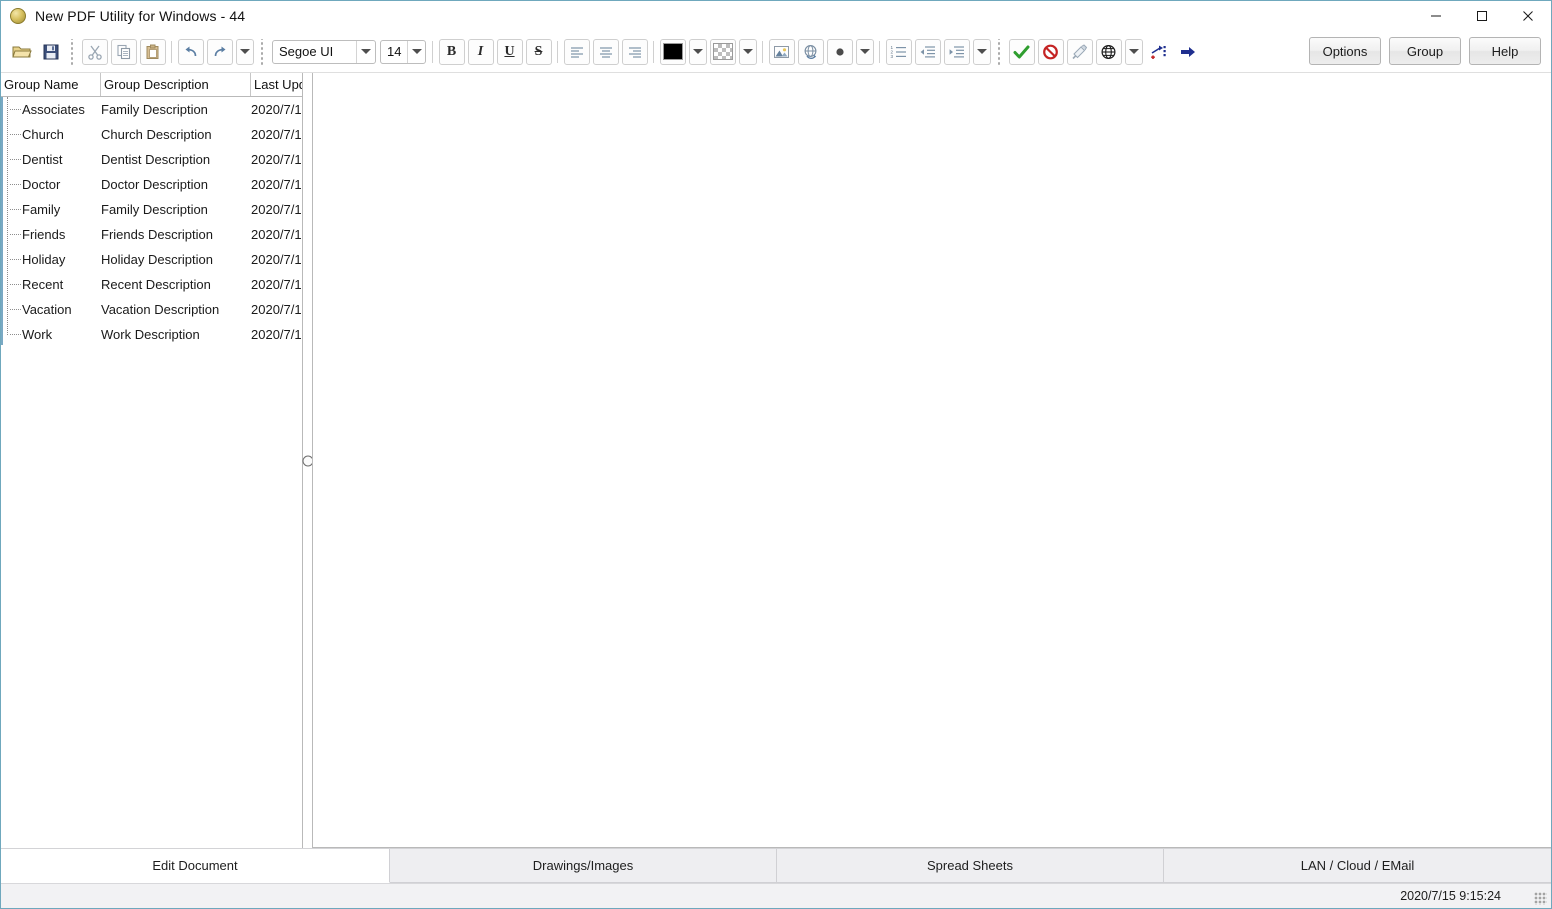 This screenshot has width=1552, height=909. I want to click on group-name-label: Doctor, so click(41, 184).